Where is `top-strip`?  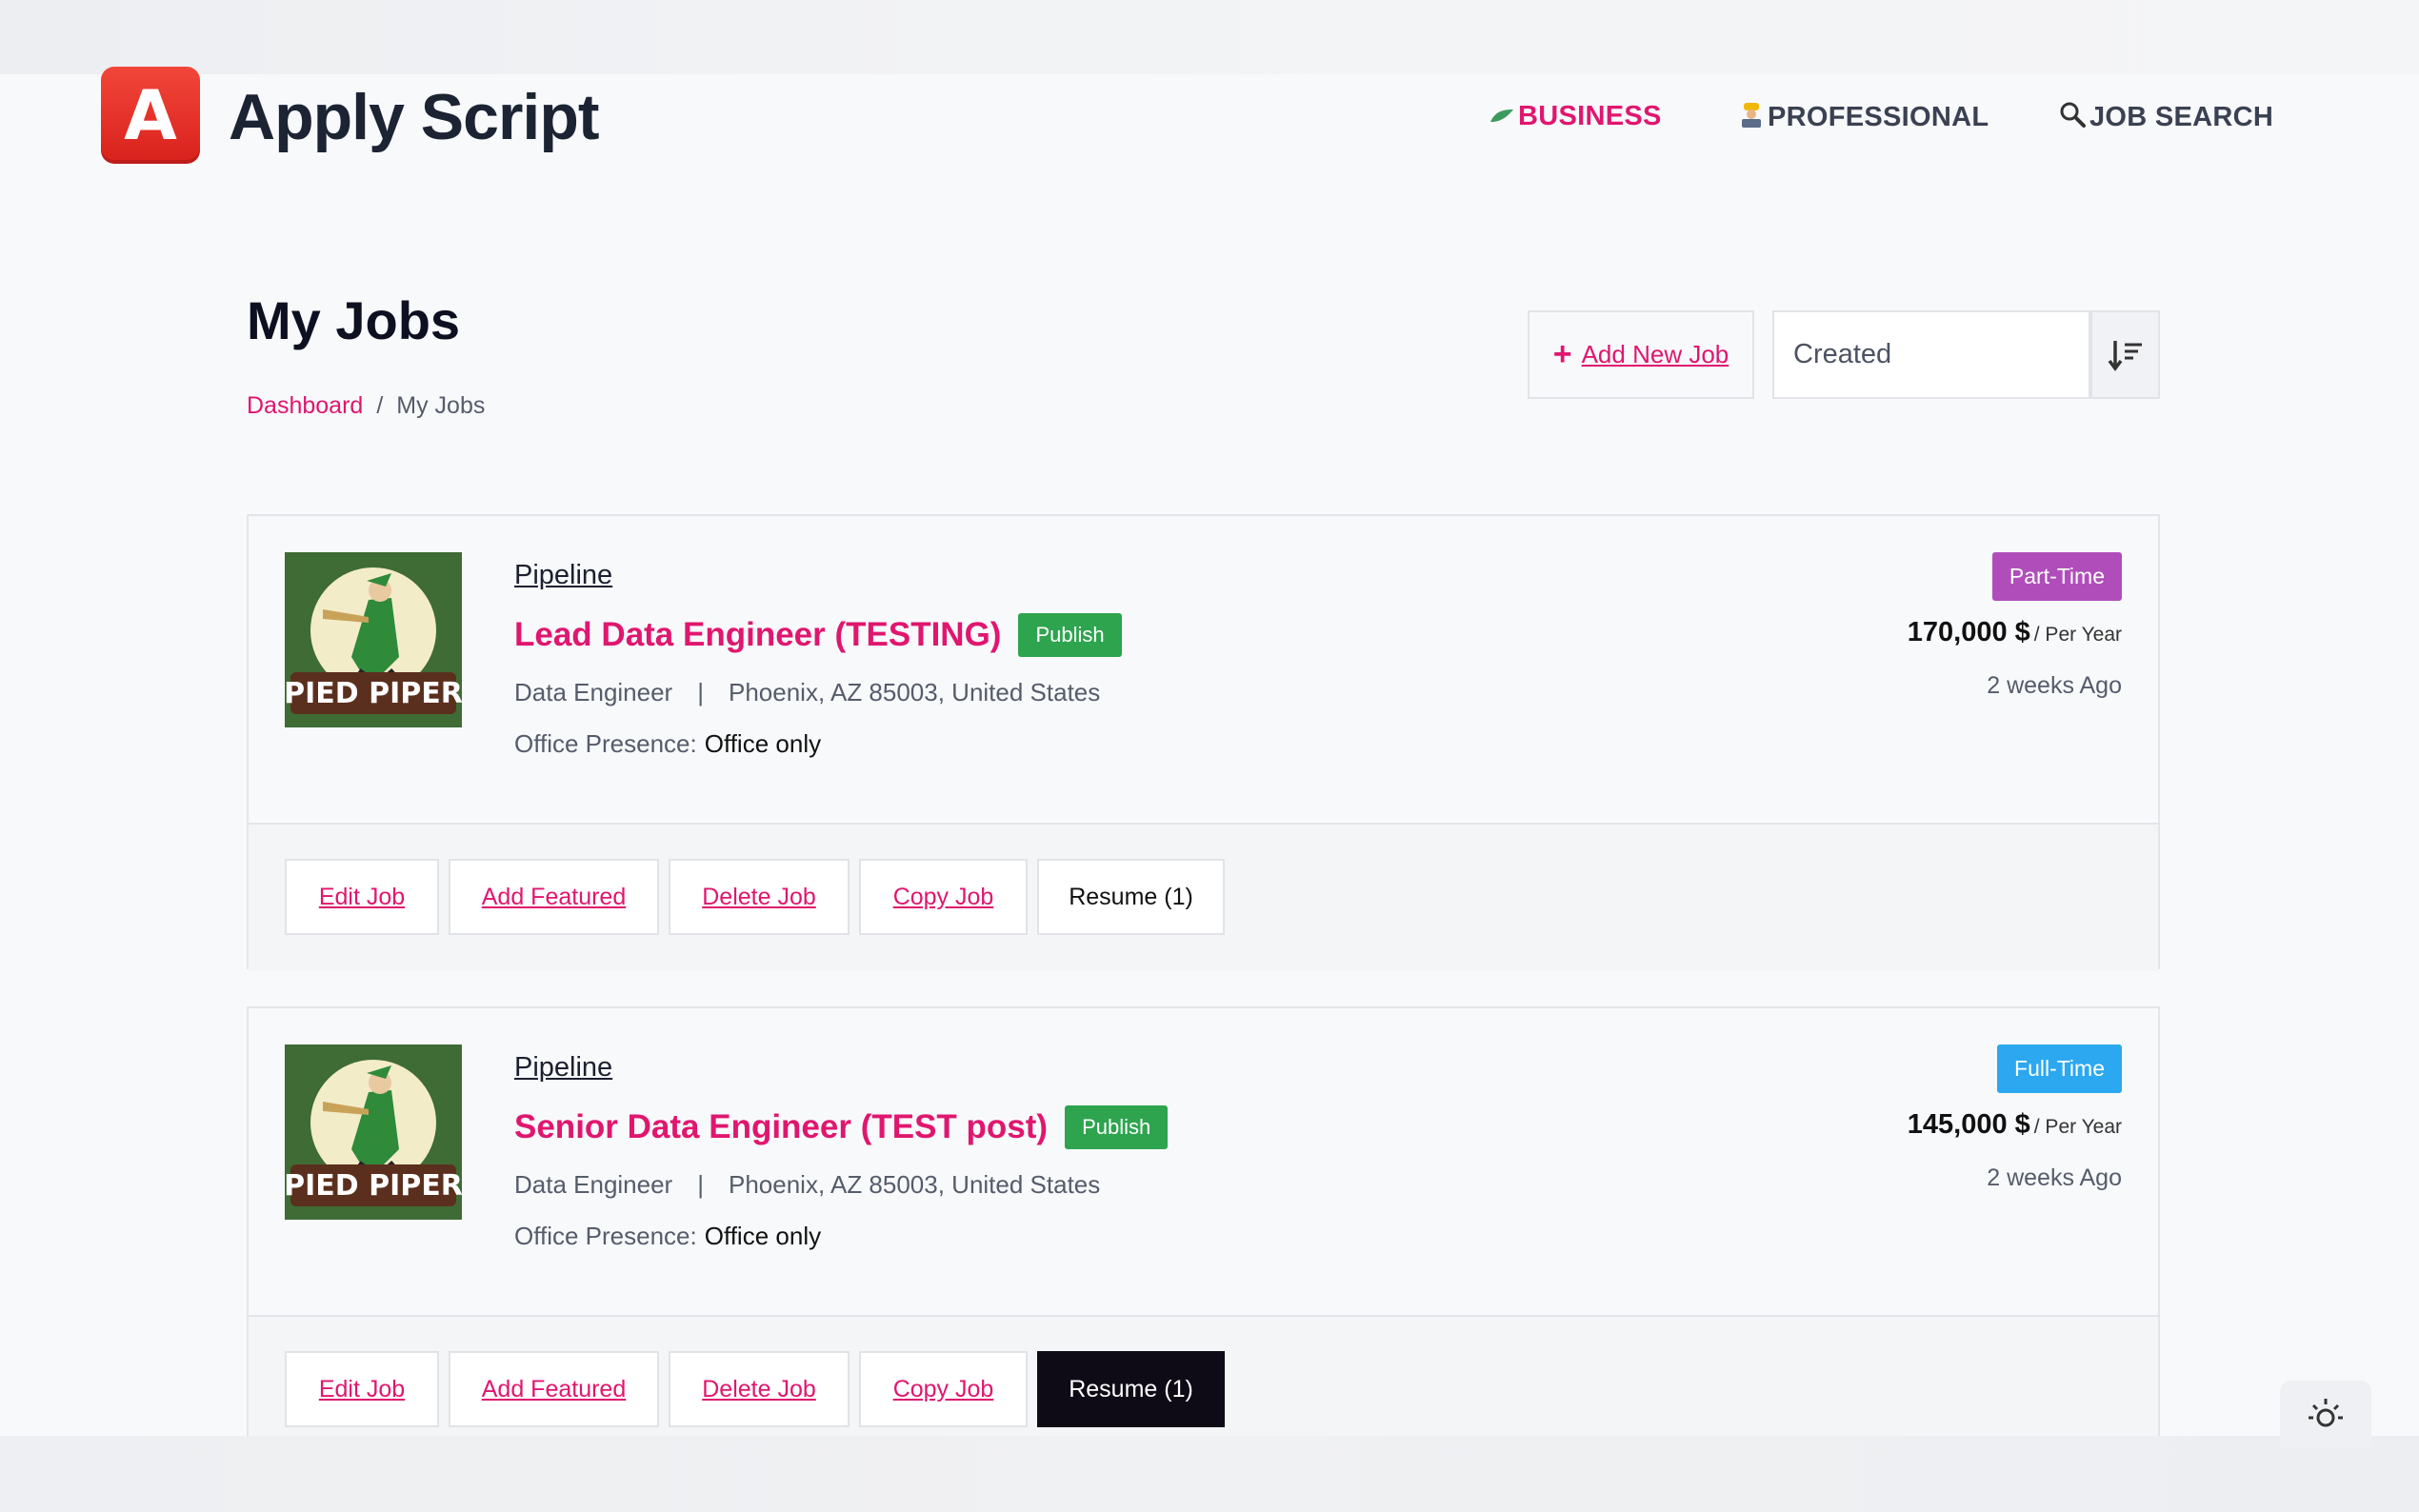 top-strip is located at coordinates (1209, 37).